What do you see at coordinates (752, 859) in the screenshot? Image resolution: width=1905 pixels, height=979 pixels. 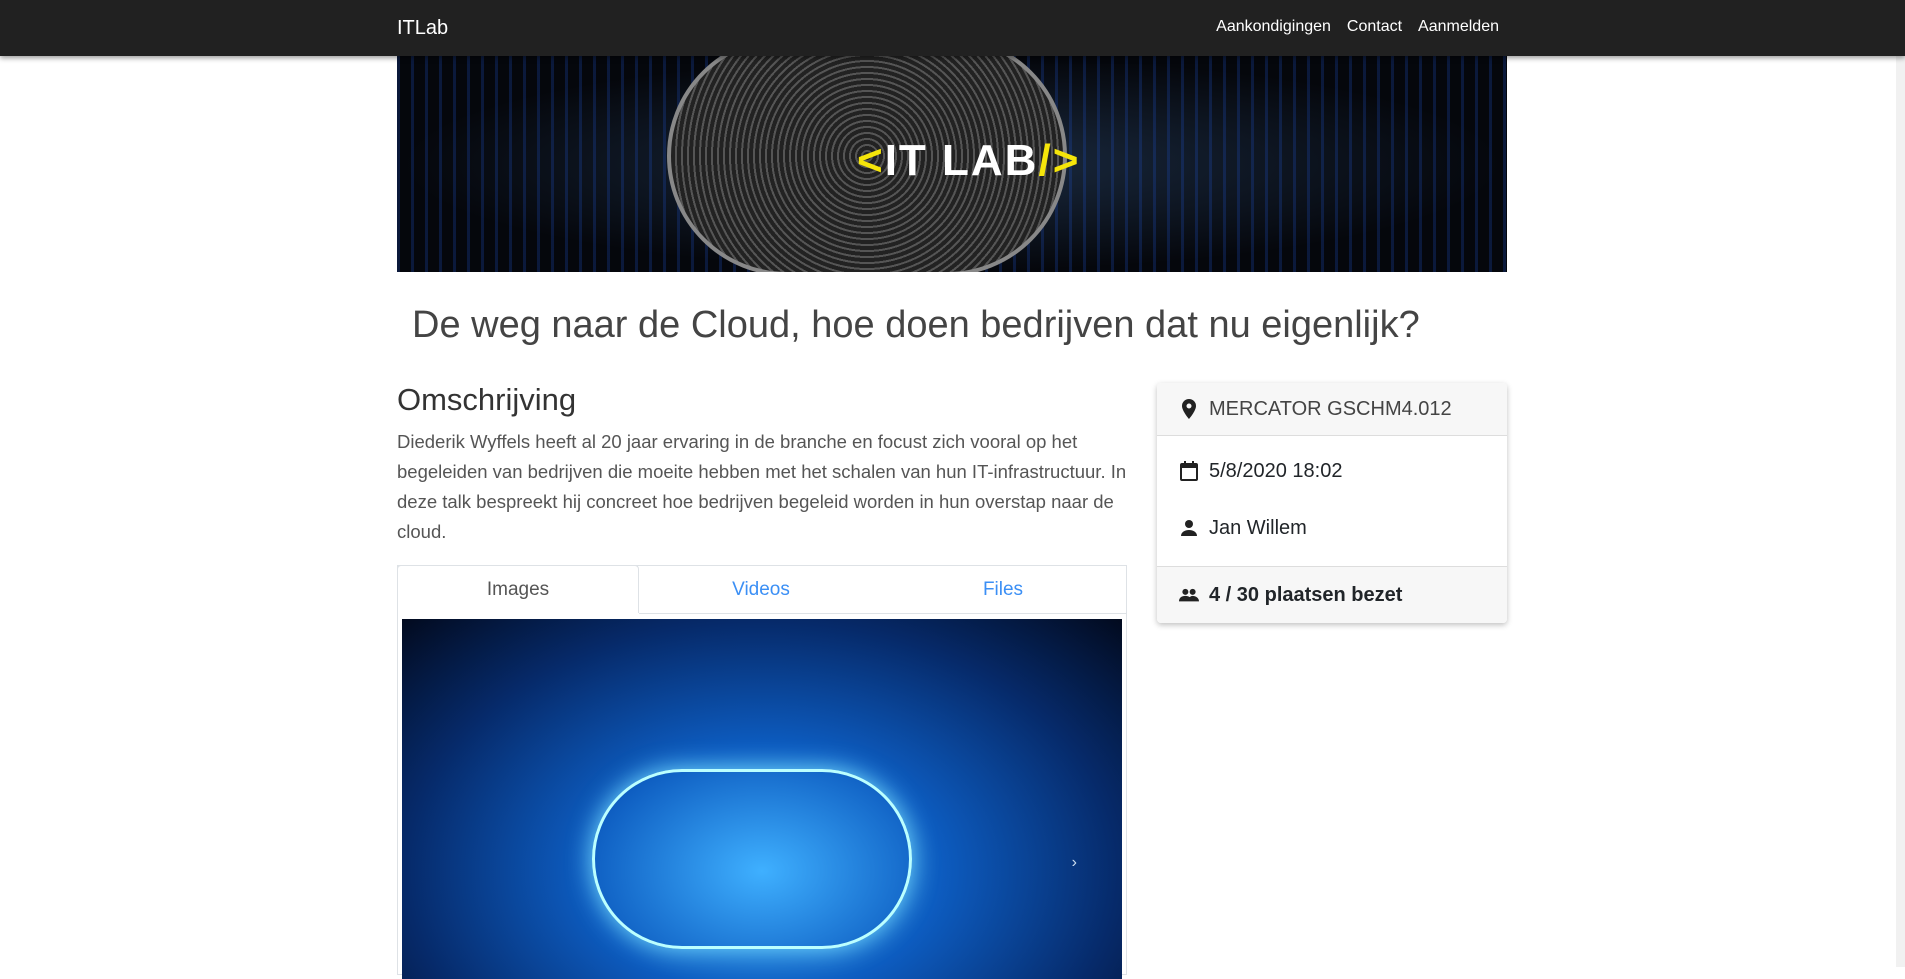 I see `cloud-graphic` at bounding box center [752, 859].